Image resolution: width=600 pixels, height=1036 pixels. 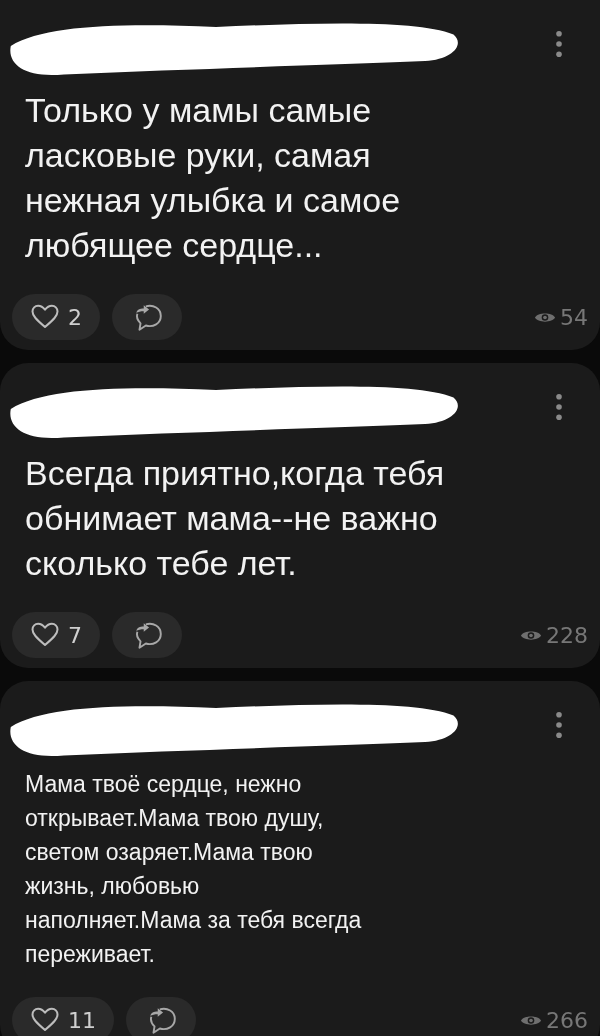 What do you see at coordinates (567, 635) in the screenshot?
I see `view-count: 228` at bounding box center [567, 635].